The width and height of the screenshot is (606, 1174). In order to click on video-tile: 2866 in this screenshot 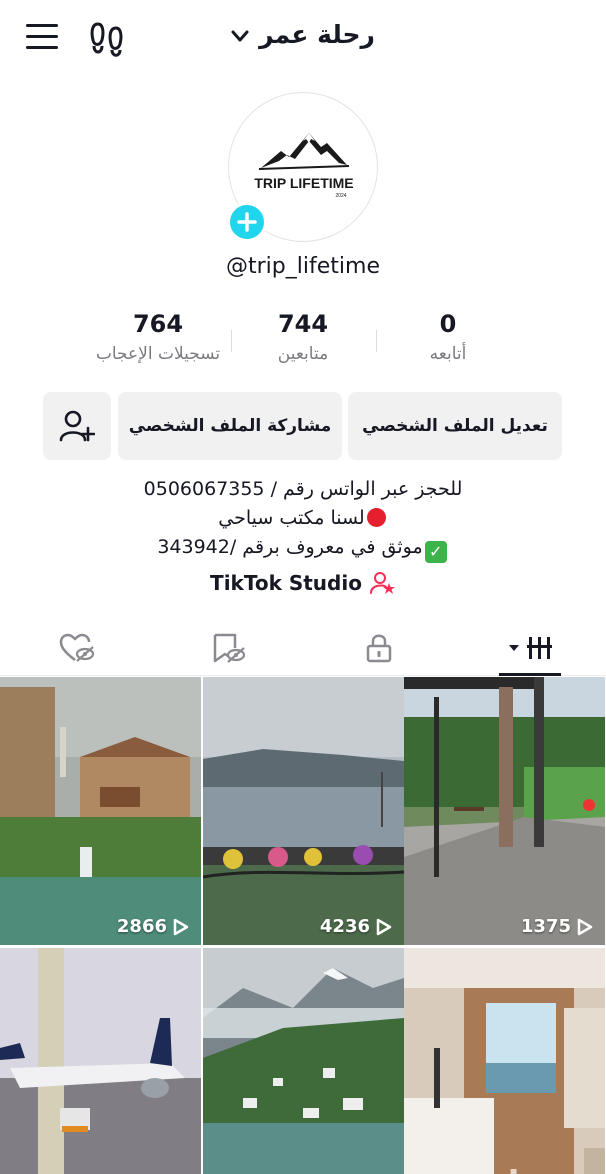, I will do `click(100, 811)`.